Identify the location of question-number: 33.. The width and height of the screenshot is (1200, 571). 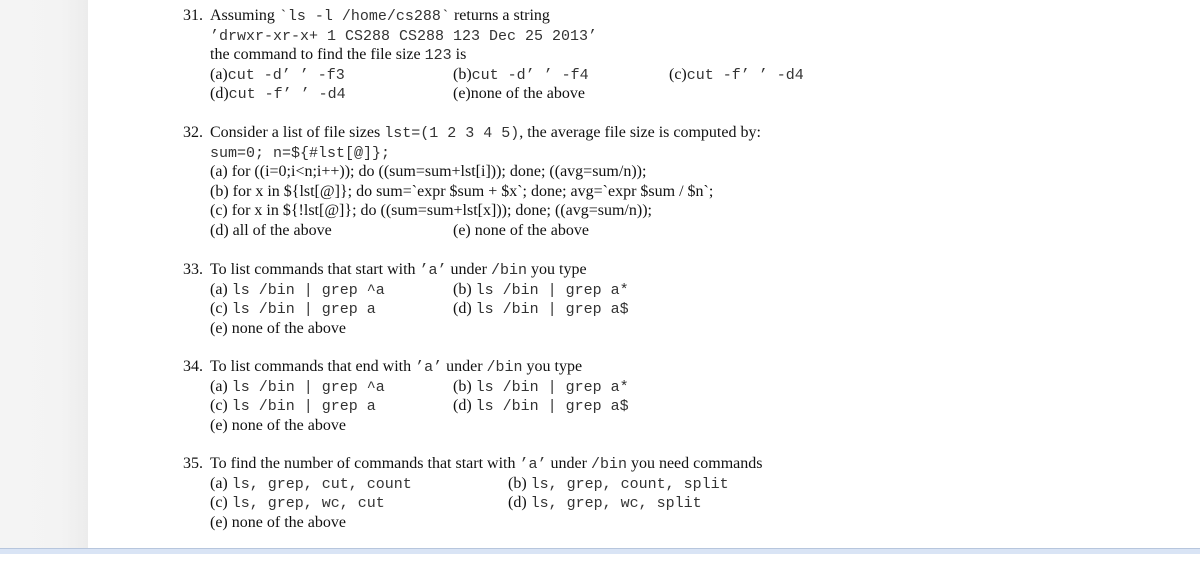
(193, 269).